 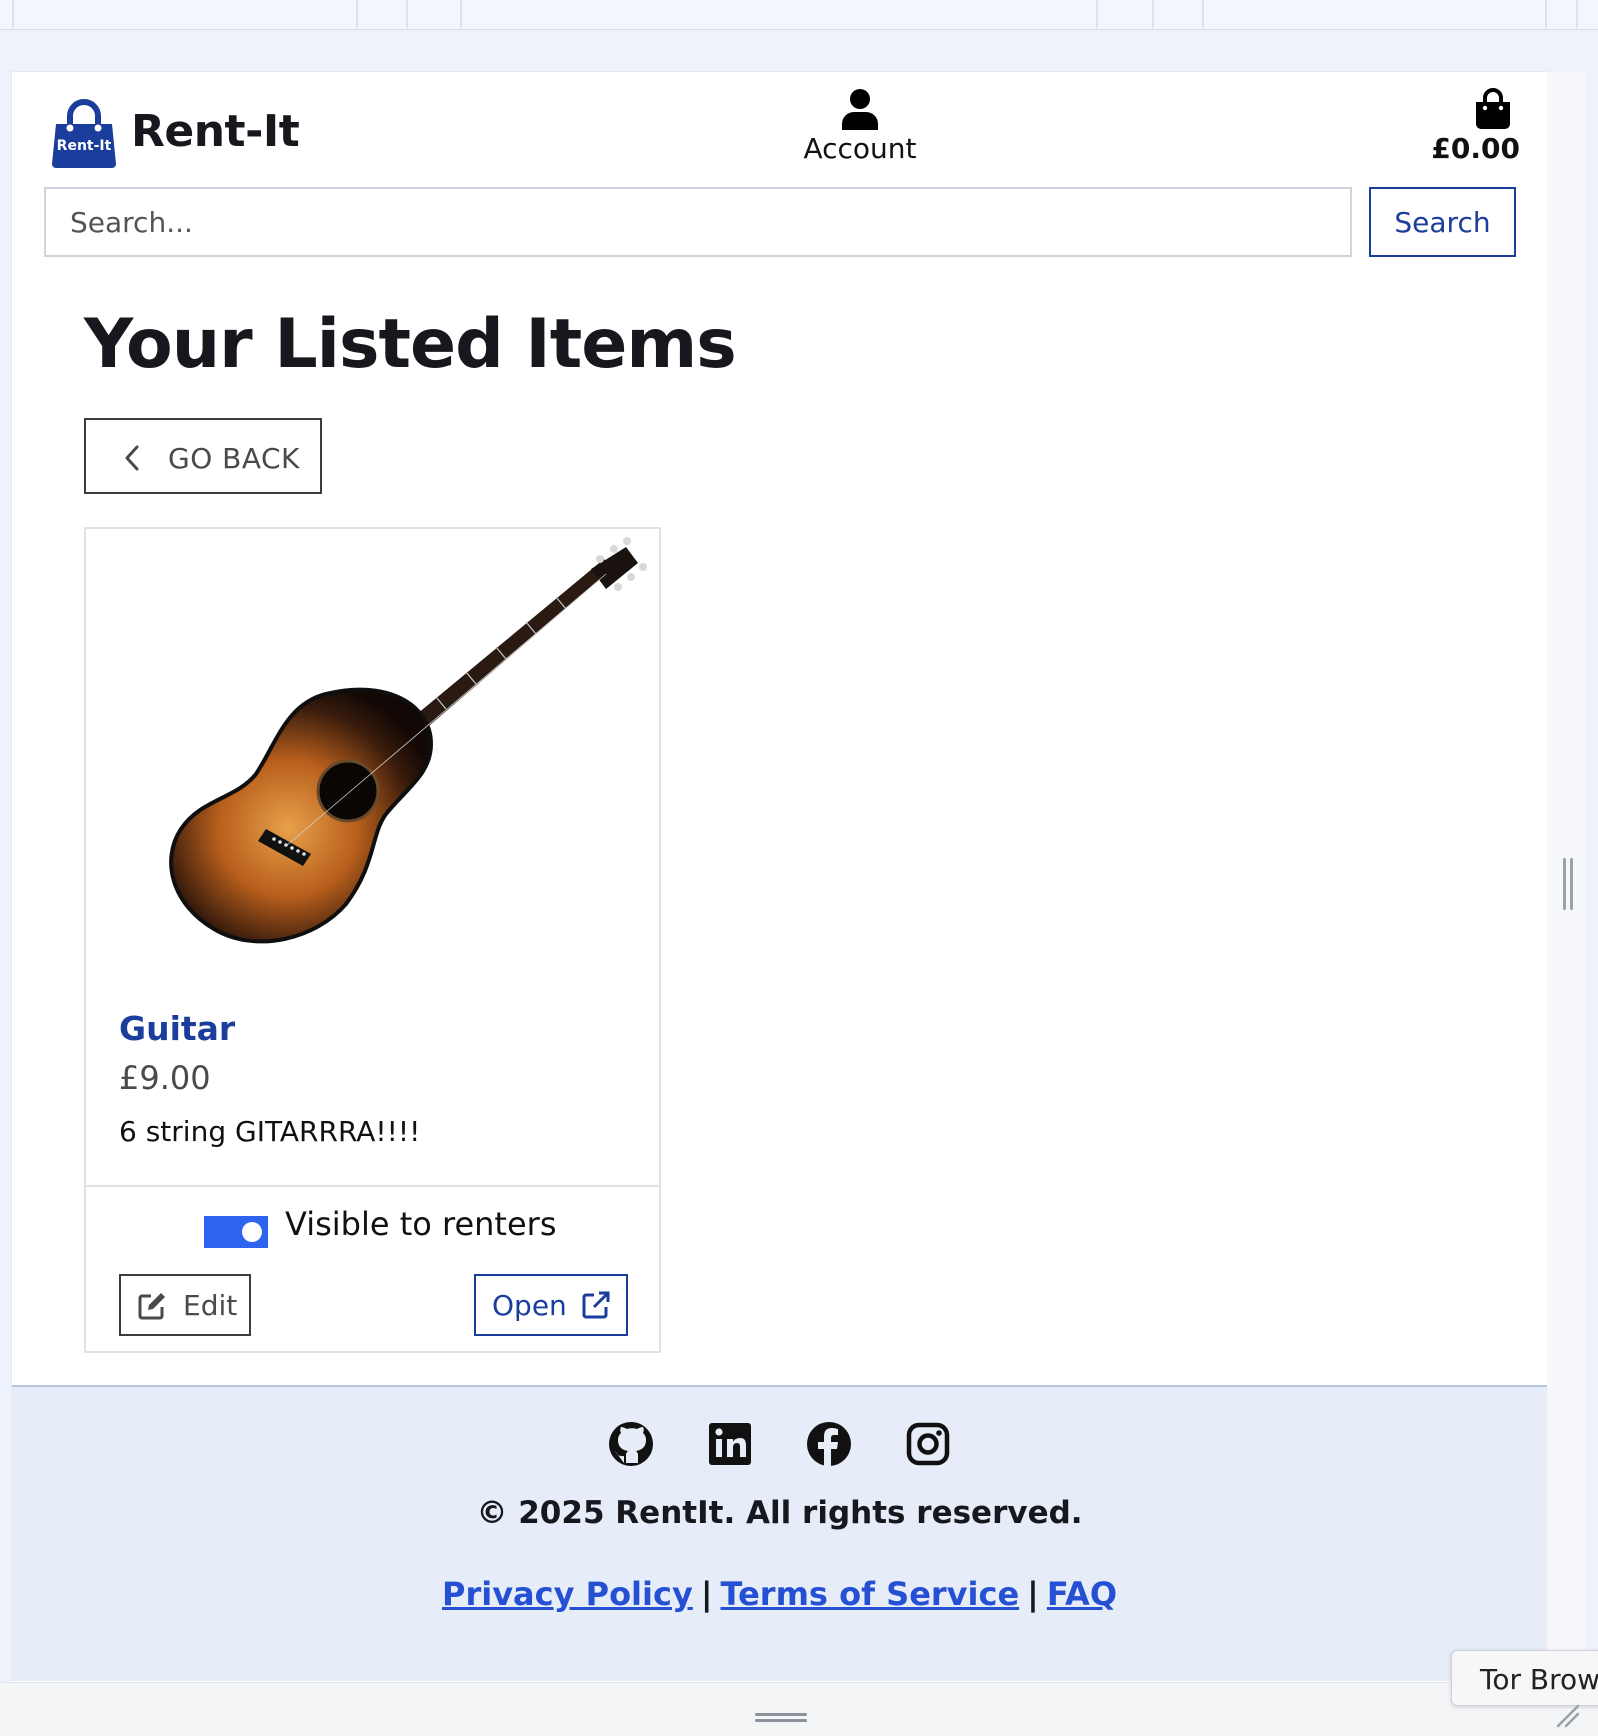 What do you see at coordinates (529, 1305) in the screenshot?
I see `open-label: Open` at bounding box center [529, 1305].